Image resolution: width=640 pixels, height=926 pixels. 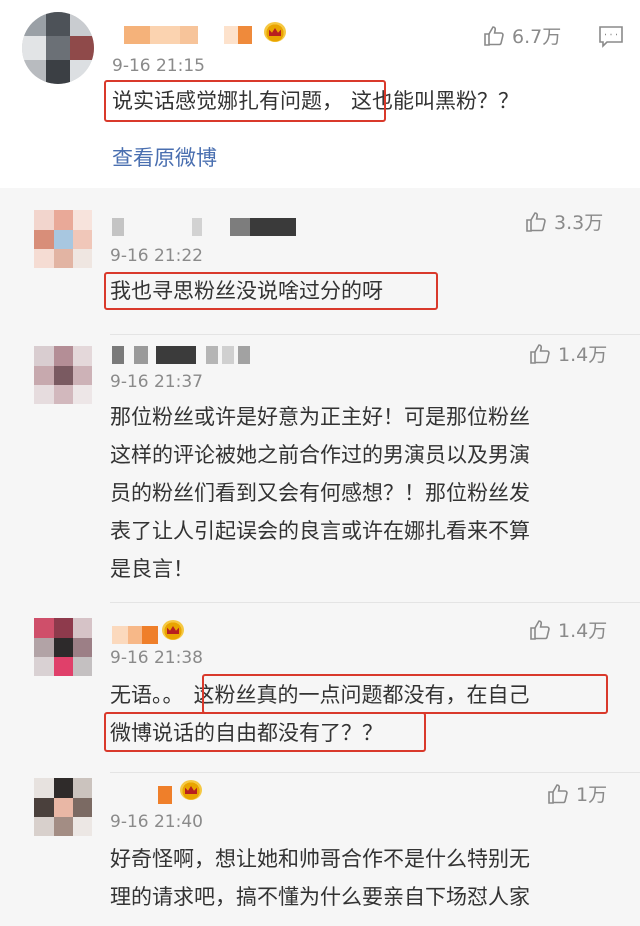 I want to click on text-line: 员的粉丝们看到又会有何感想？！那位粉丝发, so click(x=320, y=493).